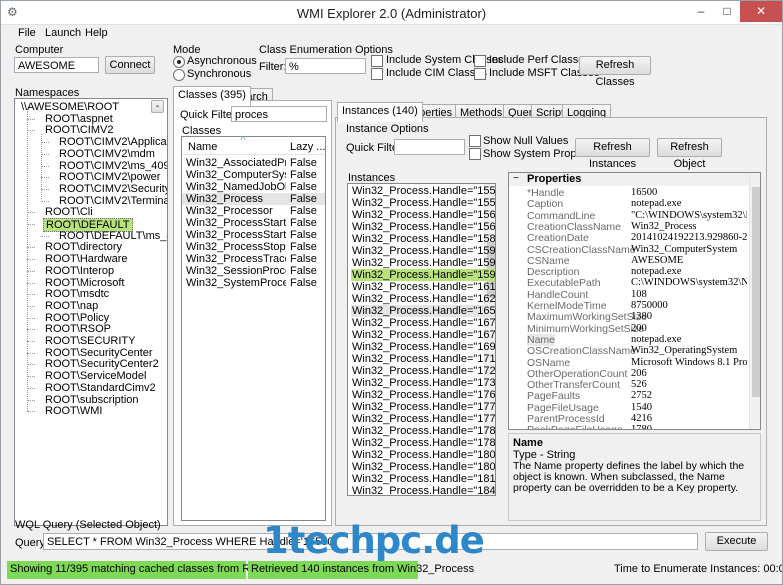  I want to click on include-perf-checkbox, so click(480, 61).